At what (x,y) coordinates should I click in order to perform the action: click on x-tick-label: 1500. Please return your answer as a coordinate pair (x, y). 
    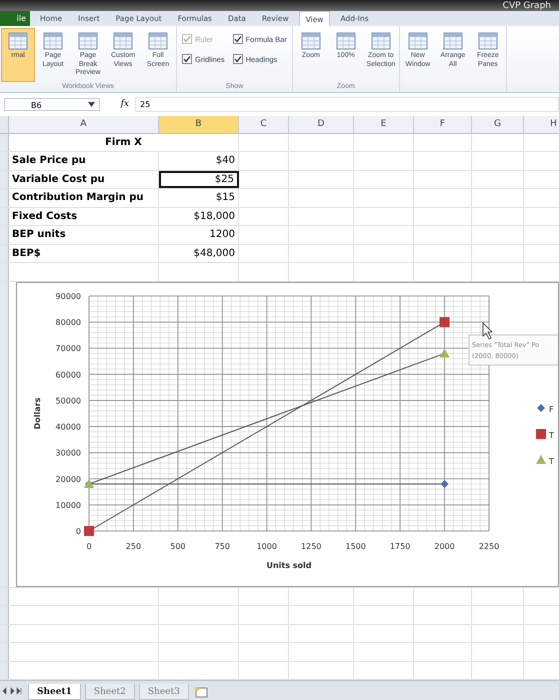
    Looking at the image, I should click on (355, 546).